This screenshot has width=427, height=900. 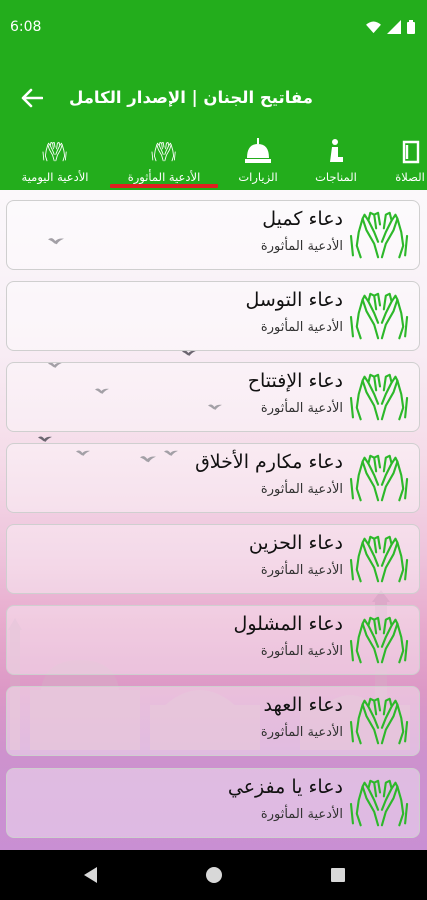 I want to click on tab-label: الأدعية المأثورة, so click(x=164, y=177).